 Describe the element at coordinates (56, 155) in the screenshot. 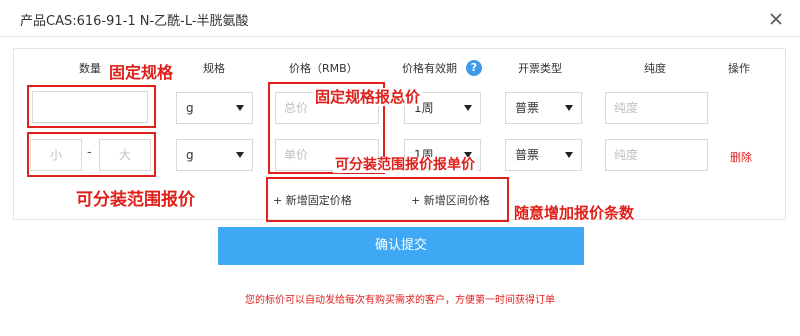

I see `range-min-input` at that location.